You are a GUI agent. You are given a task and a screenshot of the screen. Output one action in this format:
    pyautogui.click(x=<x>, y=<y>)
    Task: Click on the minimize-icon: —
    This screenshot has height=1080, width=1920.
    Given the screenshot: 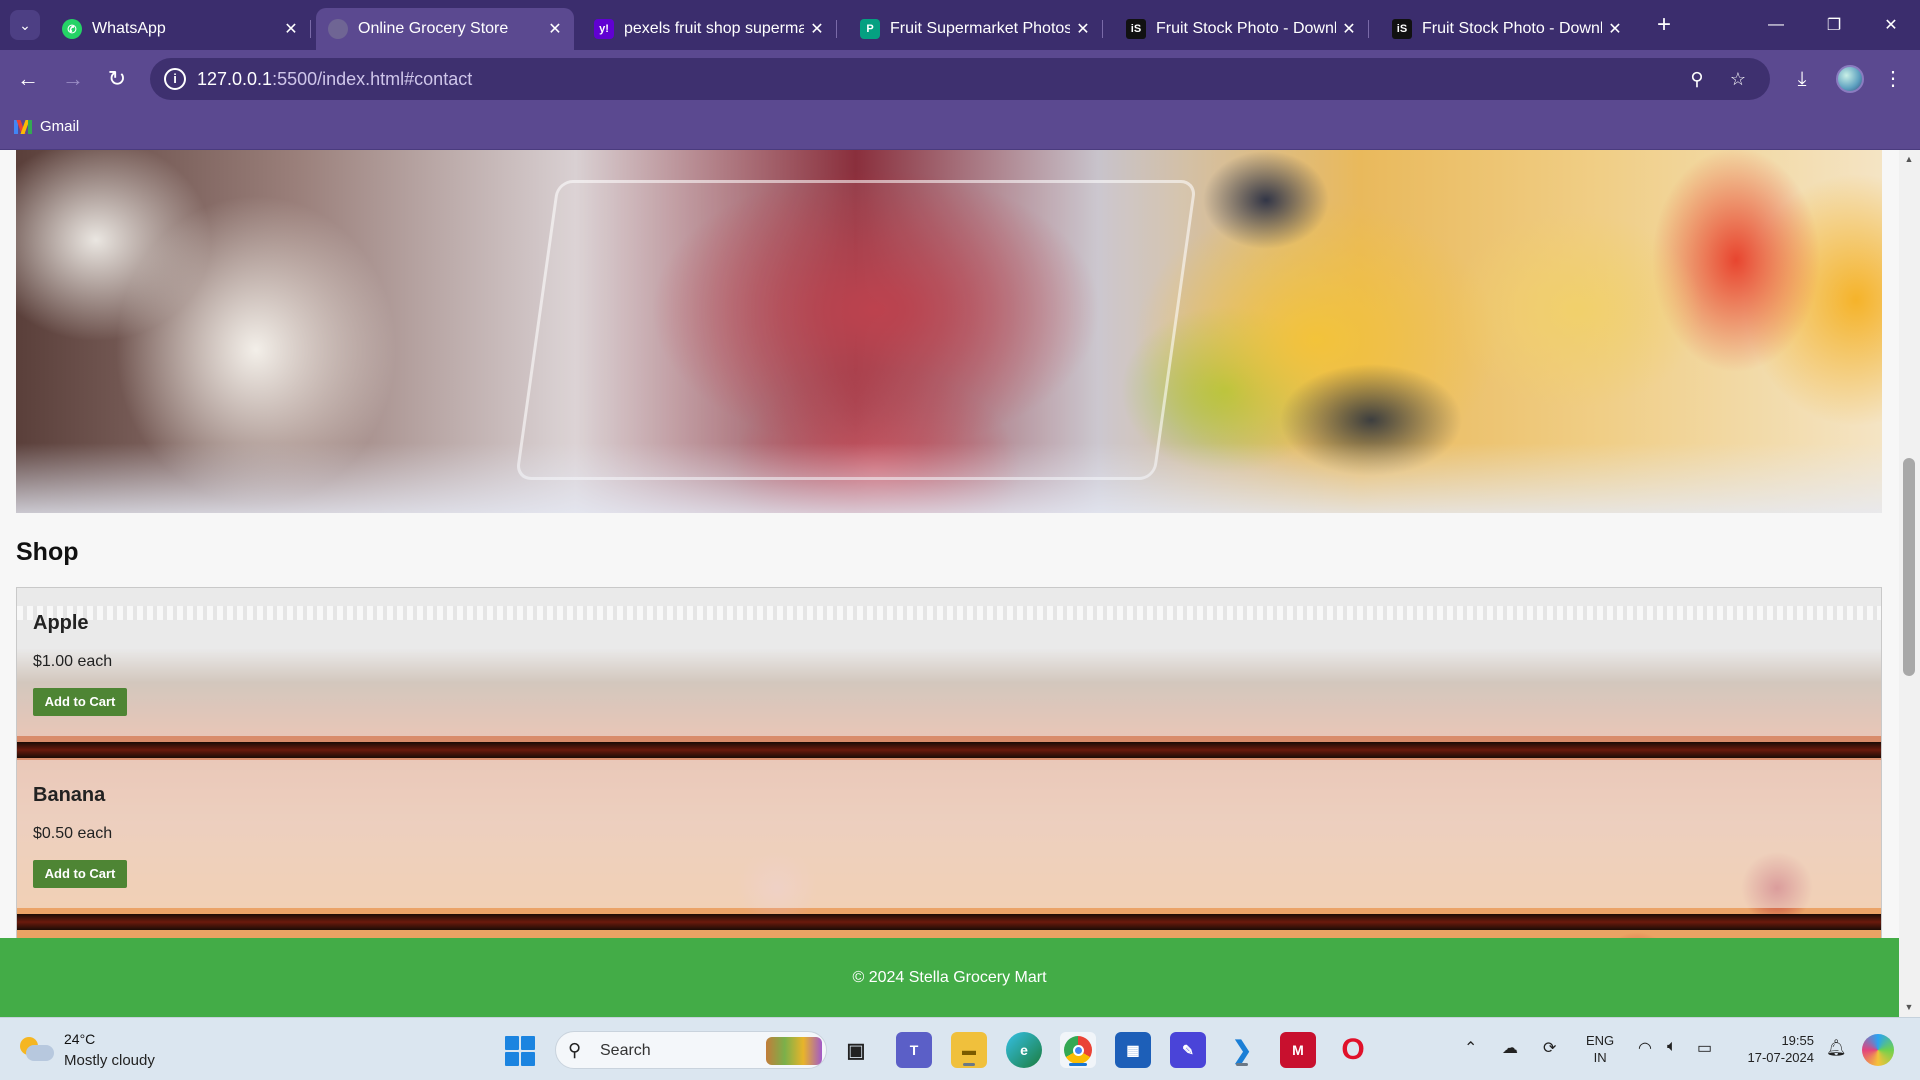 What is the action you would take?
    pyautogui.click(x=1776, y=24)
    